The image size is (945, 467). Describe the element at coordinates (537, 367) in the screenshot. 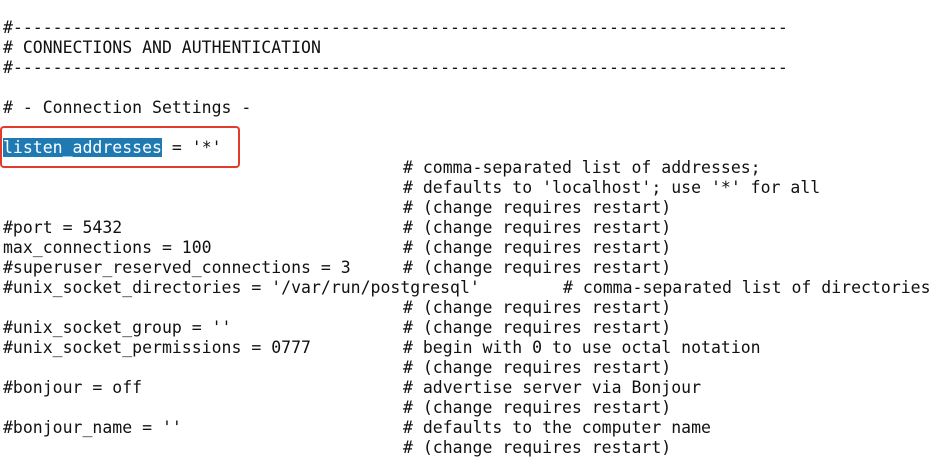

I see `comment-unix-socket-permissions-2: # (change requires restart)` at that location.